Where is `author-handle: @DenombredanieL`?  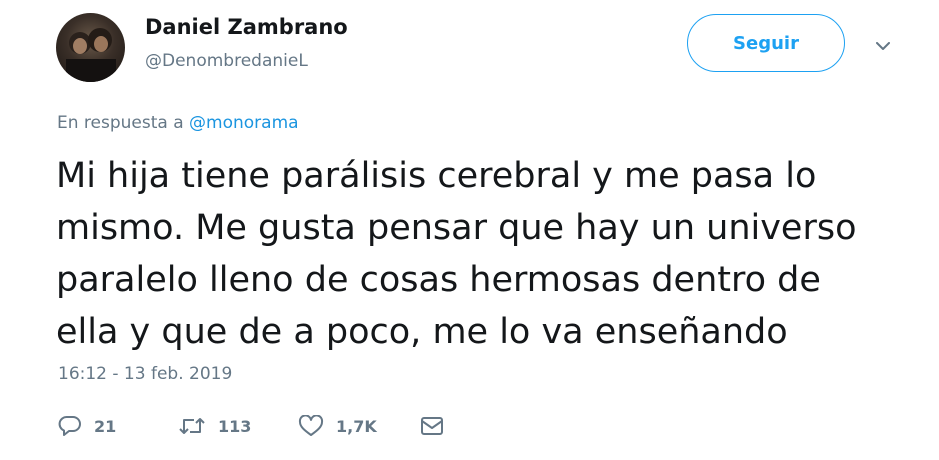 author-handle: @DenombredanieL is located at coordinates (226, 61).